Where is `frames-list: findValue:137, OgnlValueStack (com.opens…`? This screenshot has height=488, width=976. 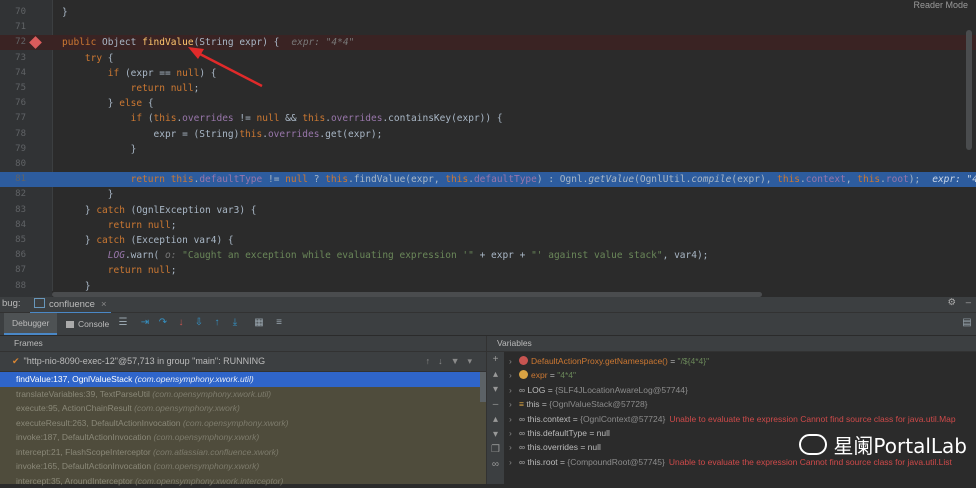
frames-list: findValue:137, OgnlValueStack (com.opens… is located at coordinates (243, 428).